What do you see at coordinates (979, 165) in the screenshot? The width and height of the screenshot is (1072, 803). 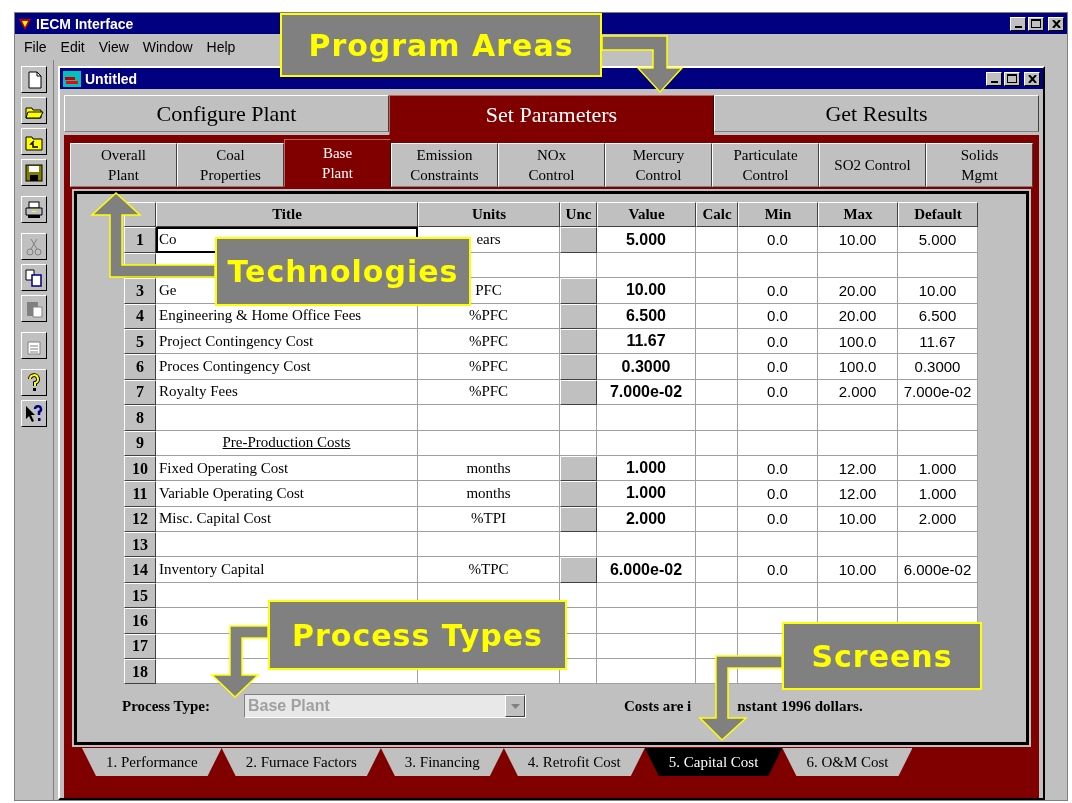 I see `technology-tab: Solids Mgmt` at bounding box center [979, 165].